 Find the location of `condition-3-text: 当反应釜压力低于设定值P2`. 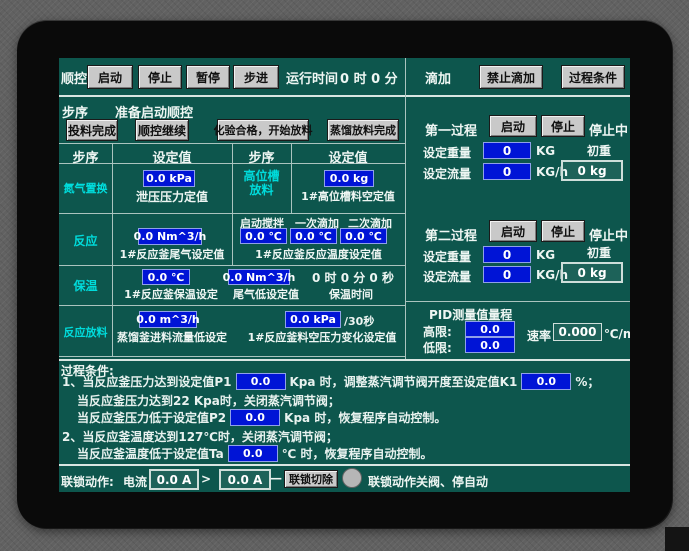

condition-3-text: 当反应釜压力低于设定值P2 is located at coordinates (152, 418).